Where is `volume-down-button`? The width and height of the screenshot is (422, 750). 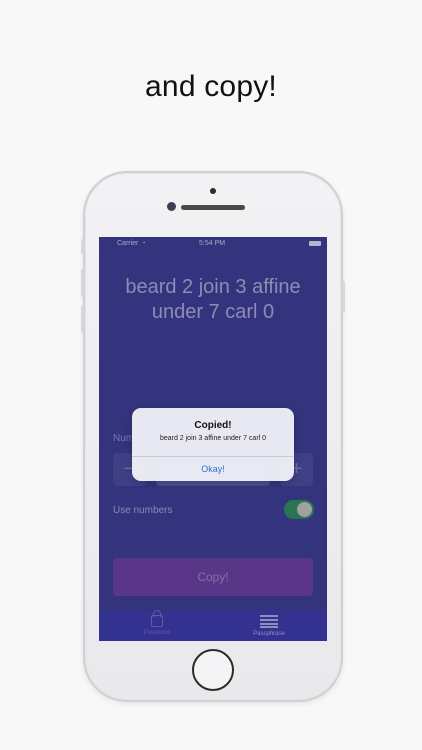
volume-down-button is located at coordinates (82, 319).